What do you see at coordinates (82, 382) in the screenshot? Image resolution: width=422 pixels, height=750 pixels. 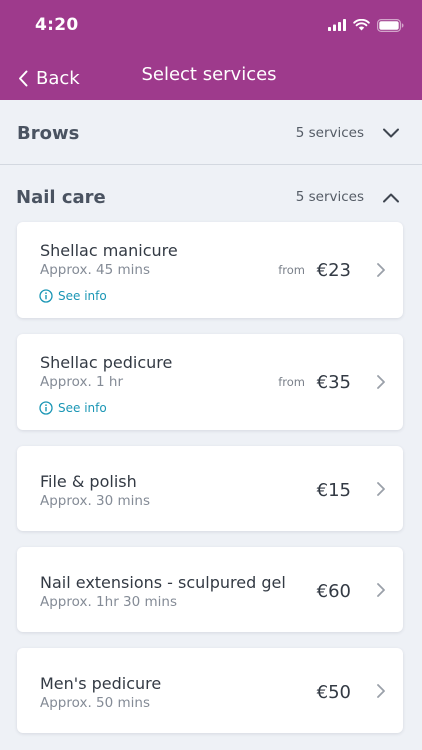 I see `service-duration: Approx. 1 hr` at bounding box center [82, 382].